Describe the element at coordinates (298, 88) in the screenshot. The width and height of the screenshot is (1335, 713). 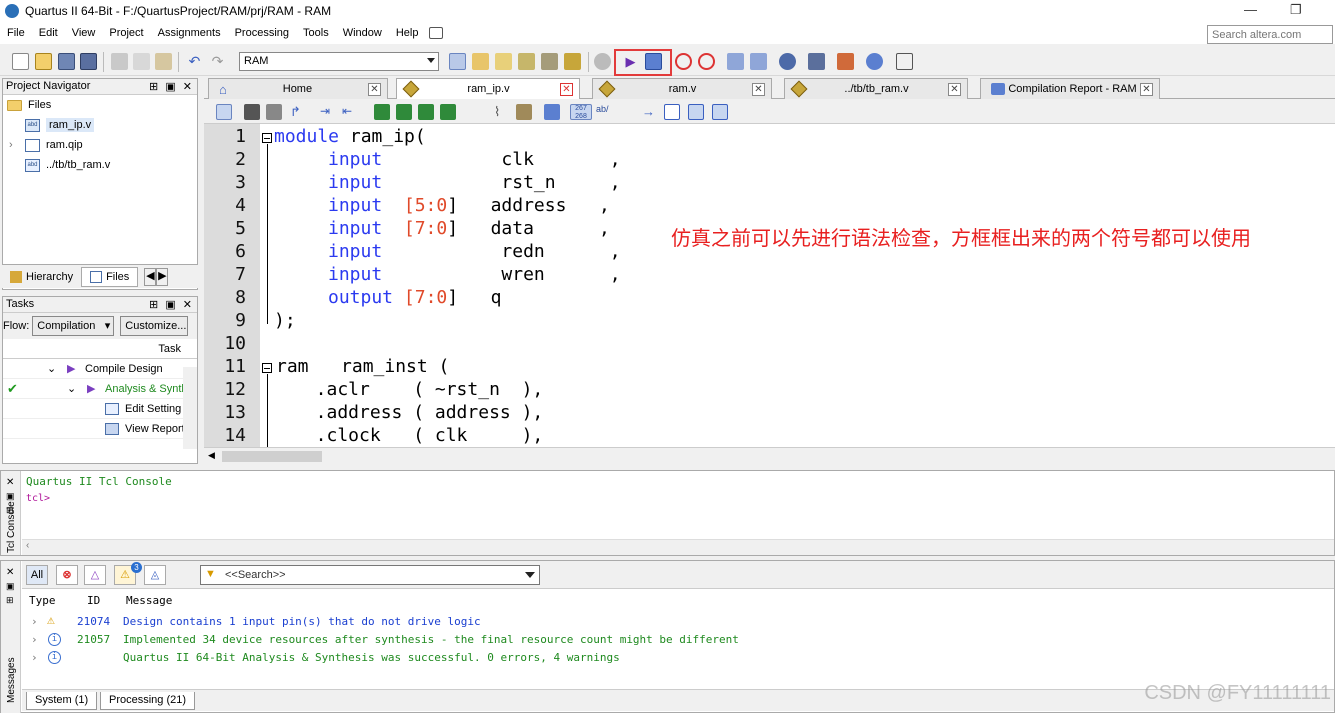
I see `tab-home: ⌂ Home ✕` at that location.